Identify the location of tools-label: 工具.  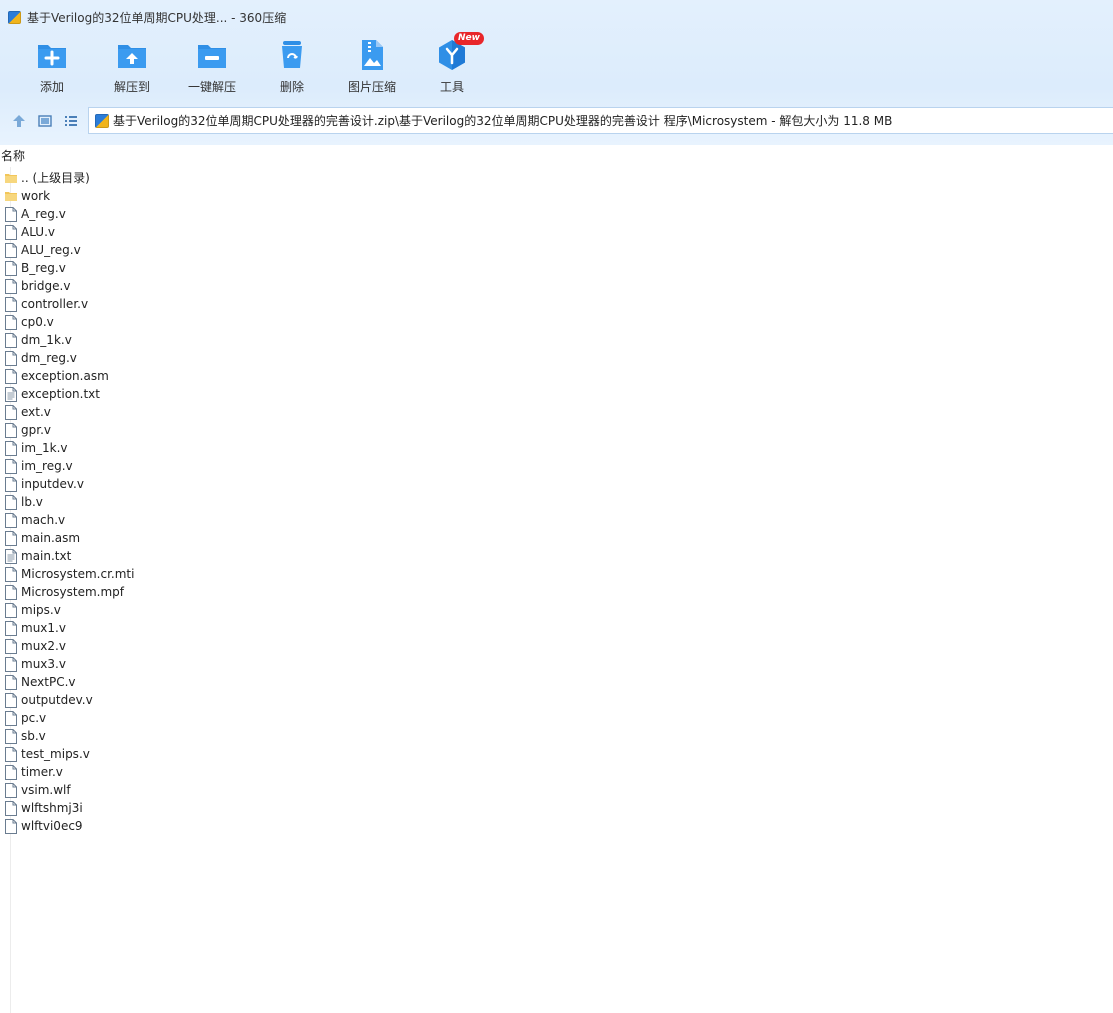
(451, 87).